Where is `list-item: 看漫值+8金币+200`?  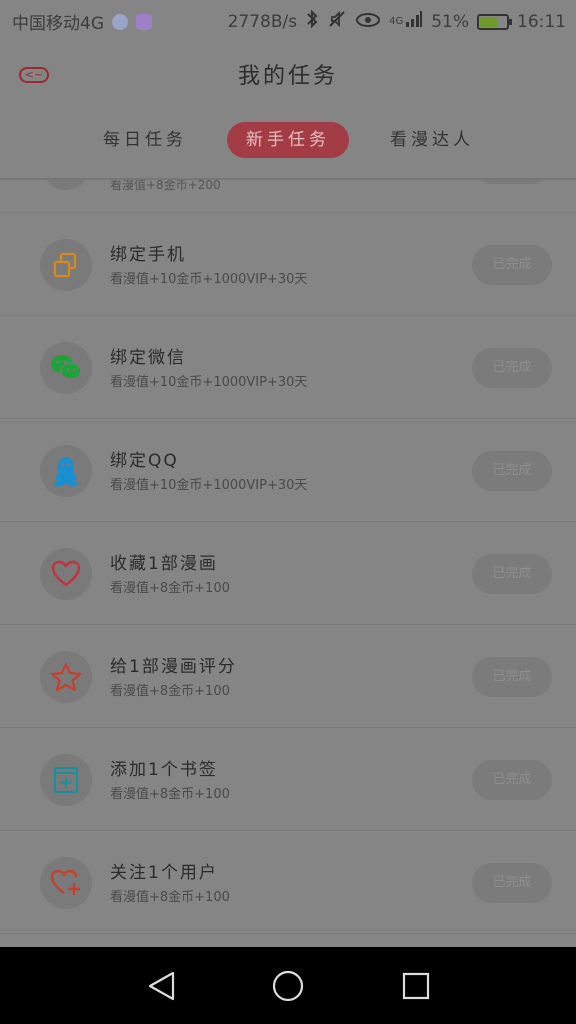
list-item: 看漫值+8金币+200 is located at coordinates (288, 196).